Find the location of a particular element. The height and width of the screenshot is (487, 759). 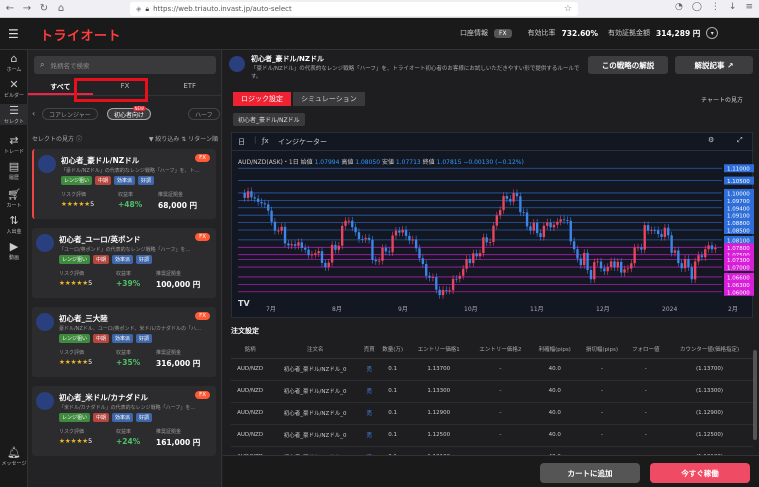

sort-icon: ⇅ is located at coordinates (183, 139).